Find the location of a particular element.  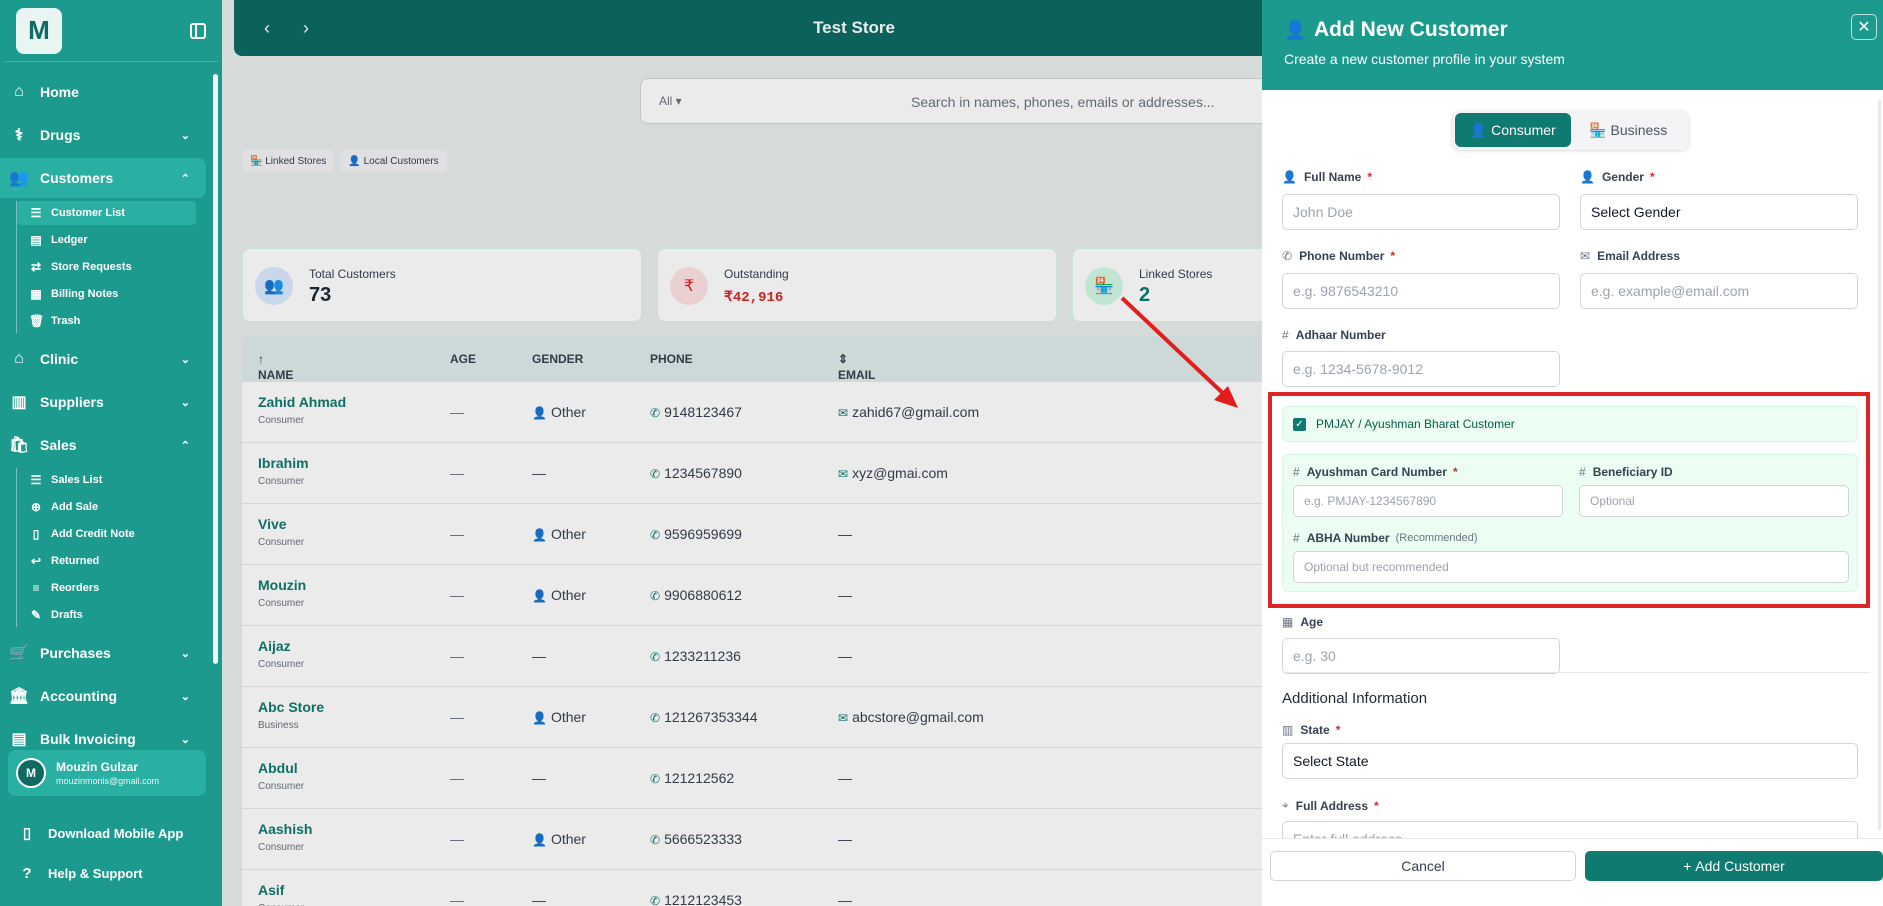

collapse-sidebar-icon is located at coordinates (198, 30).